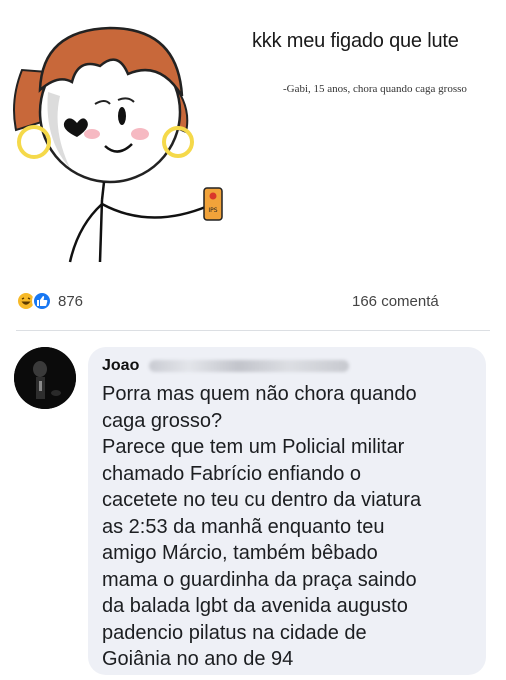 The width and height of the screenshot is (506, 680). I want to click on comments-count: 166 comentá, so click(395, 301).